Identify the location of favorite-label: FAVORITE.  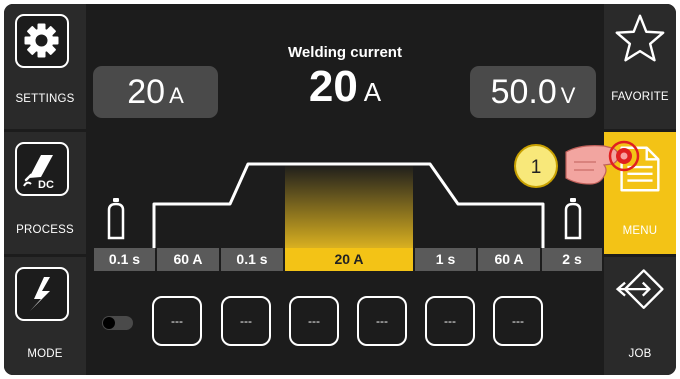
(640, 97).